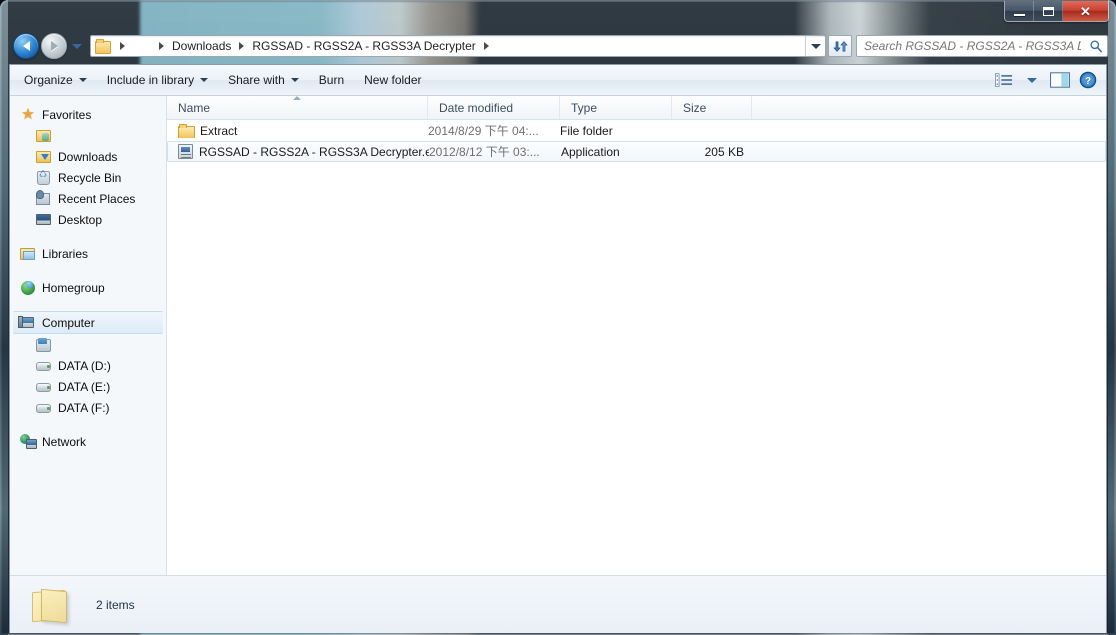 The width and height of the screenshot is (1116, 635). I want to click on forward-button, so click(54, 46).